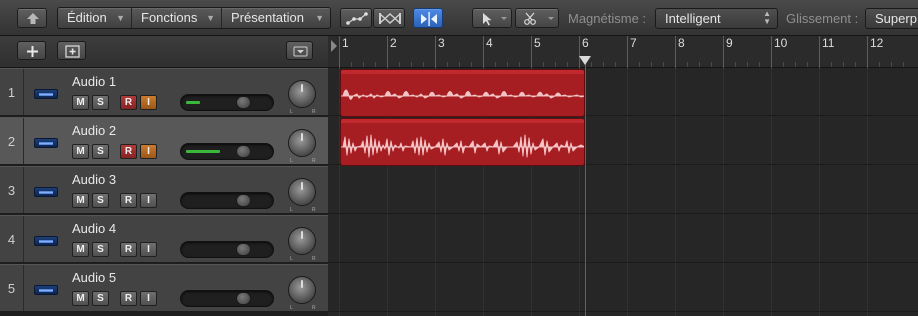 This screenshot has height=316, width=918. I want to click on track-stack-button, so click(71, 50).